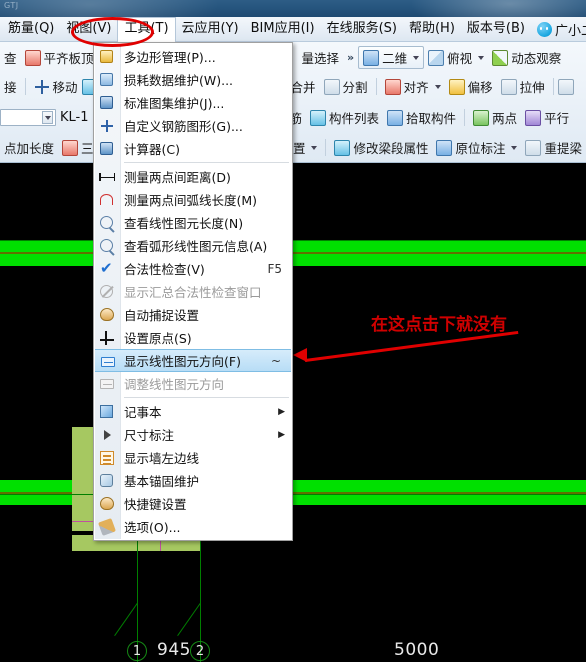  I want to click on stretch-button: 拉伸, so click(523, 86).